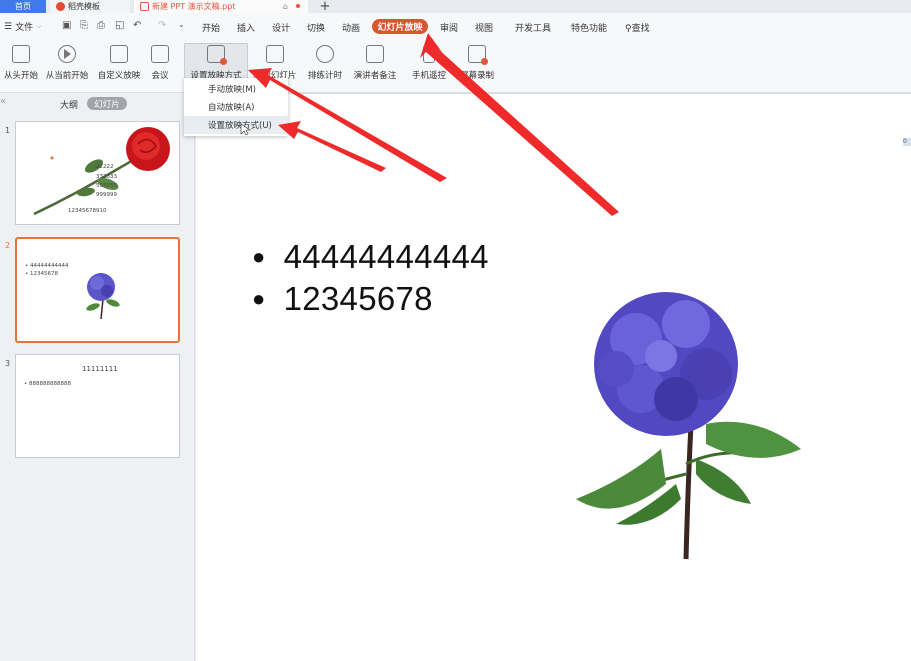 The image size is (911, 661). I want to click on tab-templates: 稻壳模板, so click(90, 6).